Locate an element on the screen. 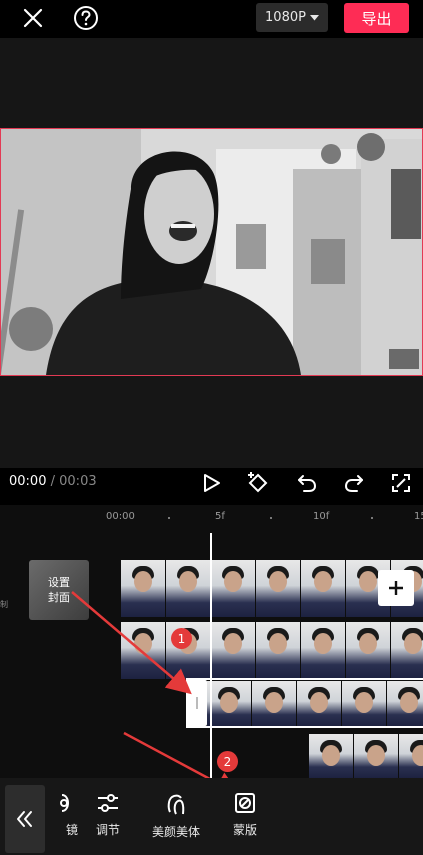 The height and width of the screenshot is (855, 423). face-beauty-icon is located at coordinates (176, 804).